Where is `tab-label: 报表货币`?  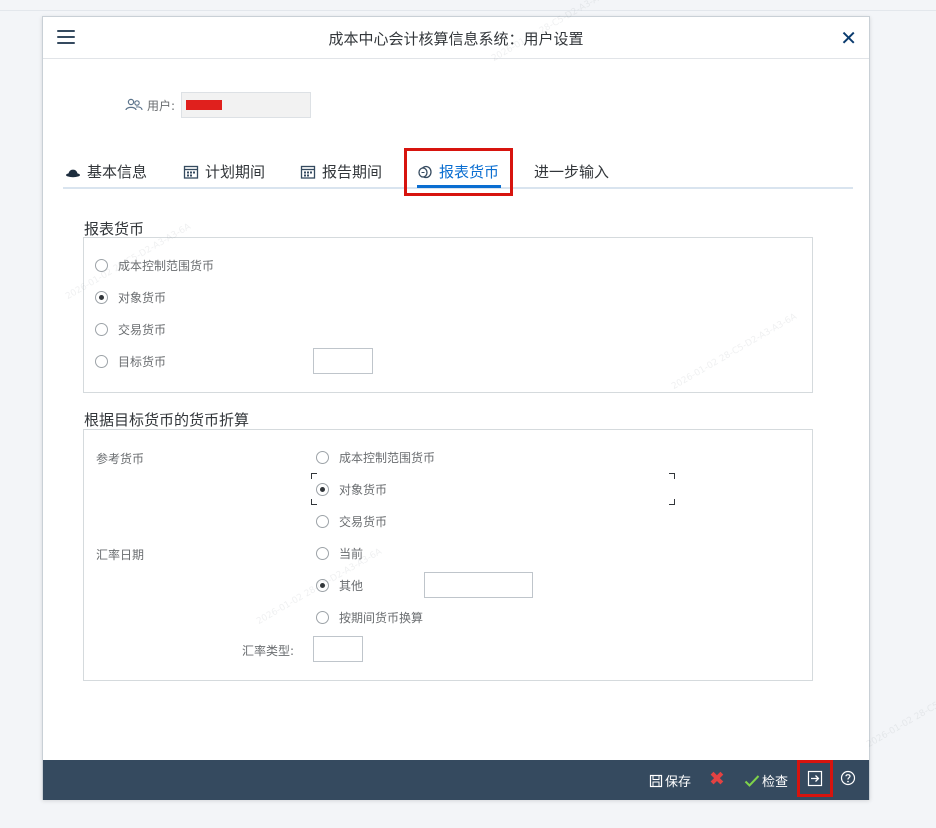 tab-label: 报表货币 is located at coordinates (469, 172).